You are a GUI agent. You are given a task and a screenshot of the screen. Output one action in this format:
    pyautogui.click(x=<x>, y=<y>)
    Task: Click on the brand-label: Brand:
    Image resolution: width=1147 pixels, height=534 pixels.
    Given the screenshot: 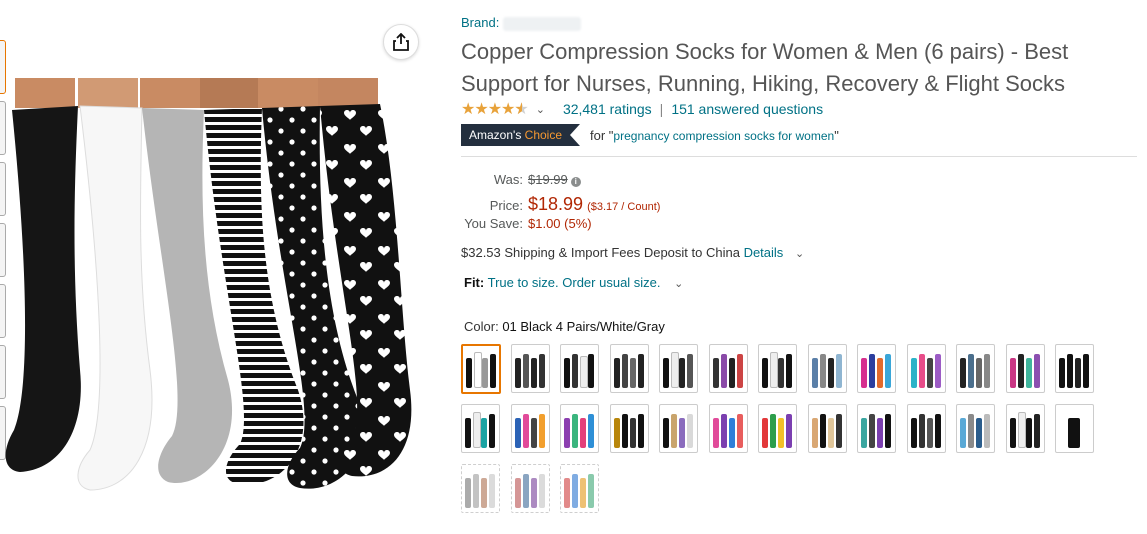 What is the action you would take?
    pyautogui.click(x=480, y=22)
    